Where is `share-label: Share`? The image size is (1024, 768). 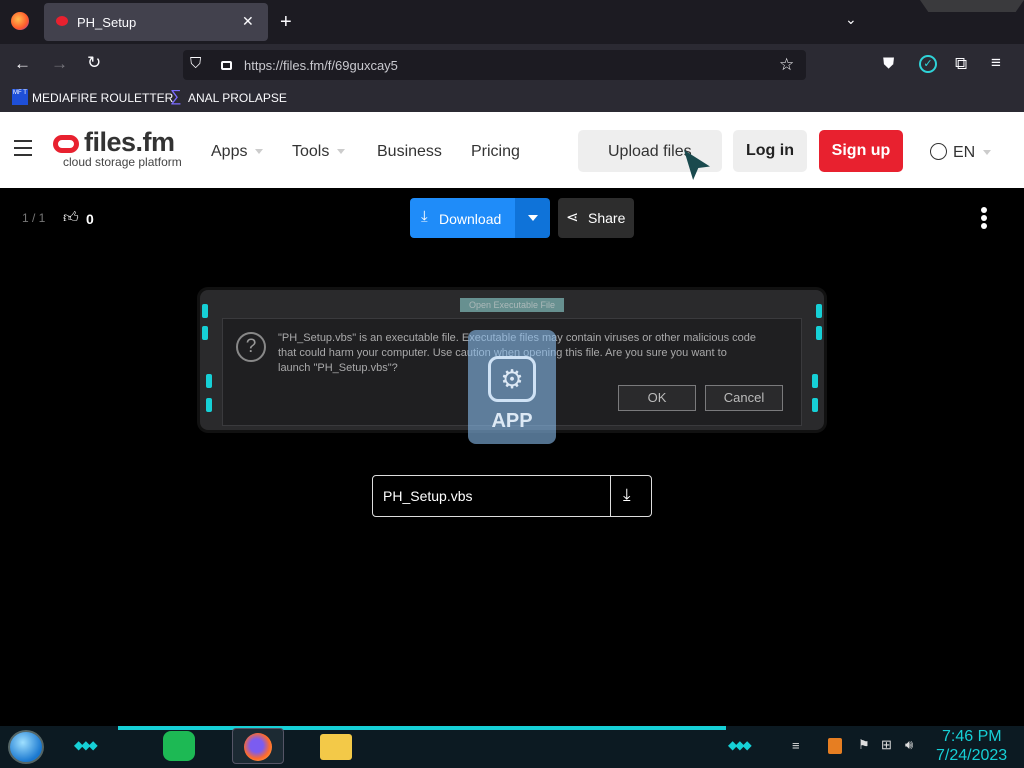
share-label: Share is located at coordinates (607, 218).